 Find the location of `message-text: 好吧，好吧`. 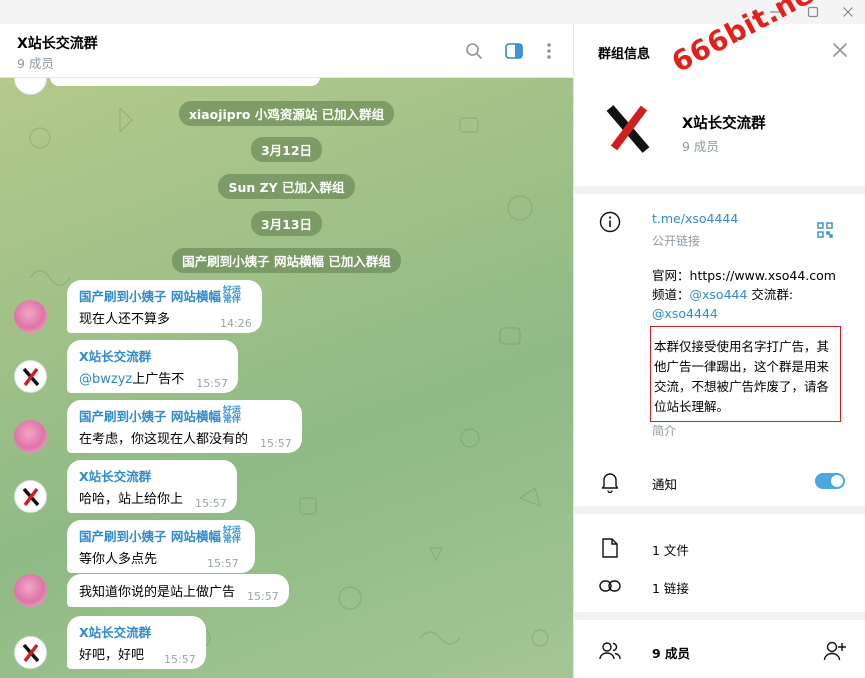

message-text: 好吧，好吧 is located at coordinates (112, 655).